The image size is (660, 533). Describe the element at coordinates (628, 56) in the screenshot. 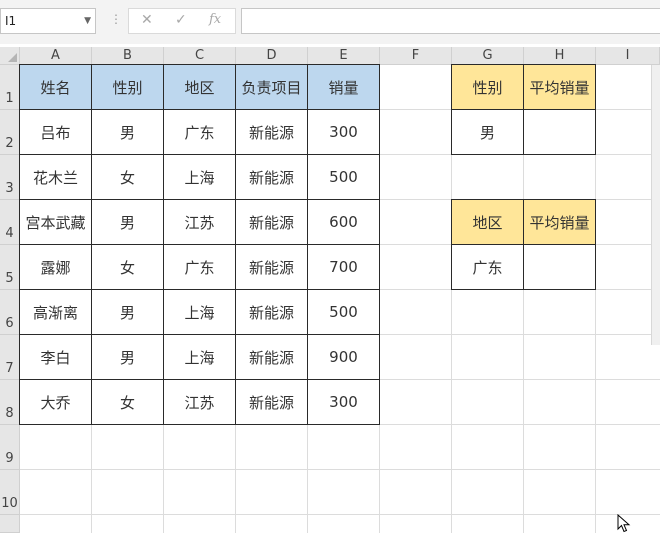

I see `col-header-i: I` at that location.